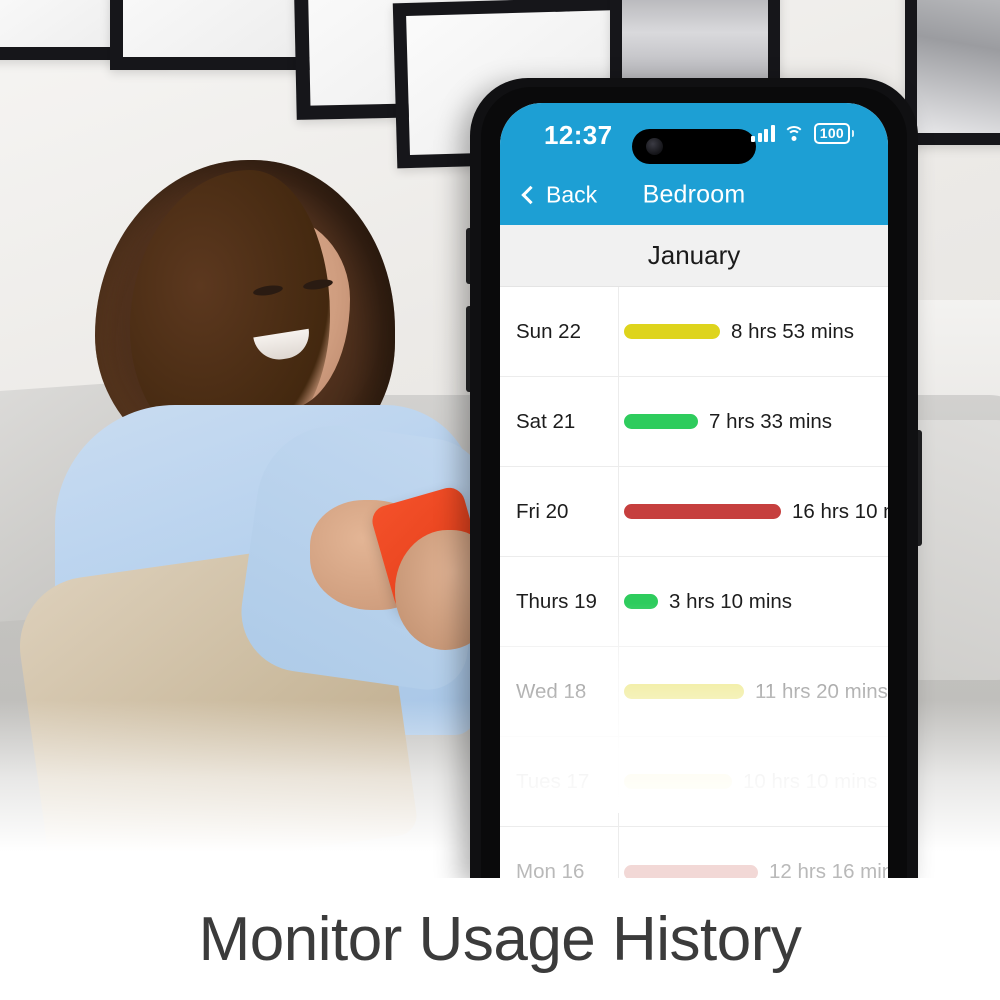 Image resolution: width=1000 pixels, height=1000 pixels. Describe the element at coordinates (551, 691) in the screenshot. I see `row-day-label: Wed 18` at that location.